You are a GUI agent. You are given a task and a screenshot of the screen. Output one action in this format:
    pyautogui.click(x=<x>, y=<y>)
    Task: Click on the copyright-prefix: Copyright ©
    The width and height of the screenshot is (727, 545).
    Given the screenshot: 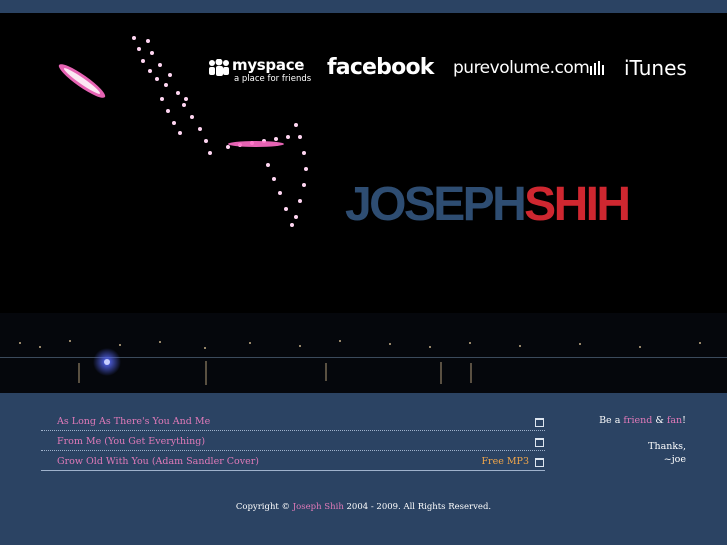 What is the action you would take?
    pyautogui.click(x=263, y=507)
    